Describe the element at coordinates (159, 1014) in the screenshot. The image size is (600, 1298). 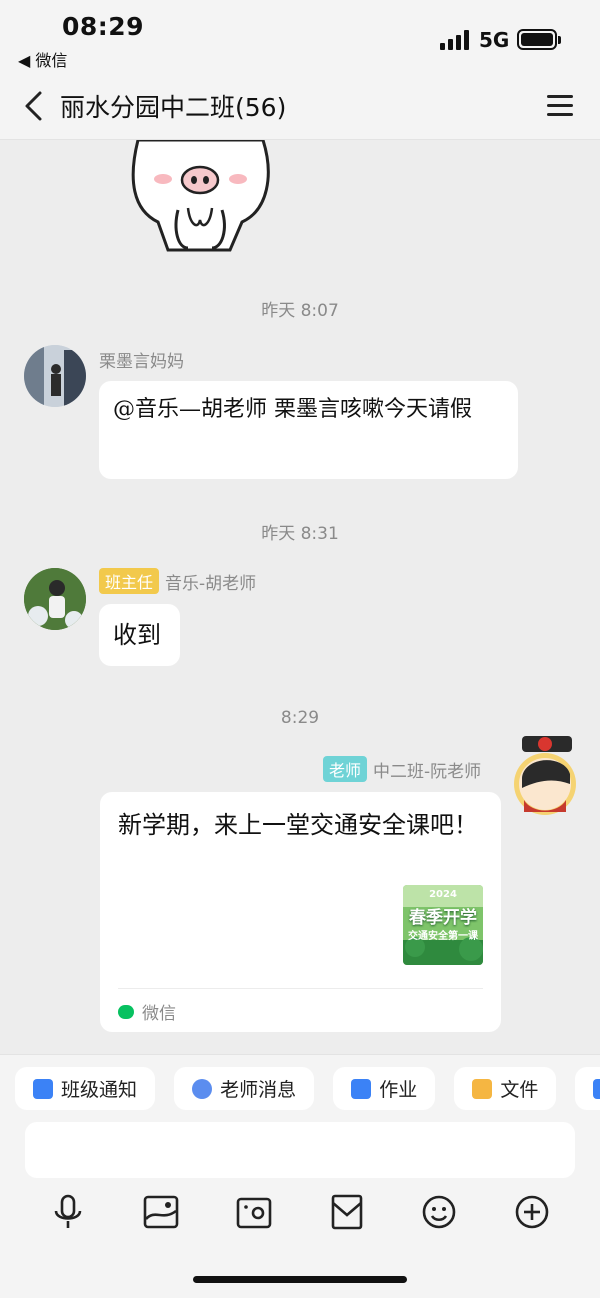
I see `card-source-label: 微信` at that location.